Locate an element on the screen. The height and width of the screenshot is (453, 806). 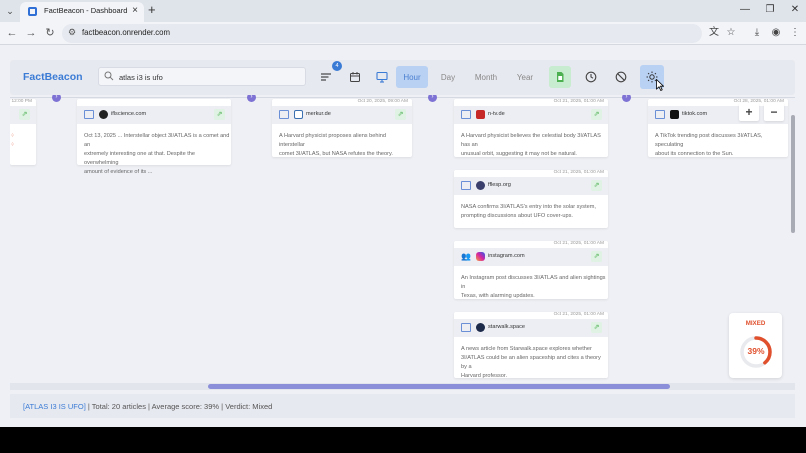
export-sheet-button is located at coordinates (560, 77).